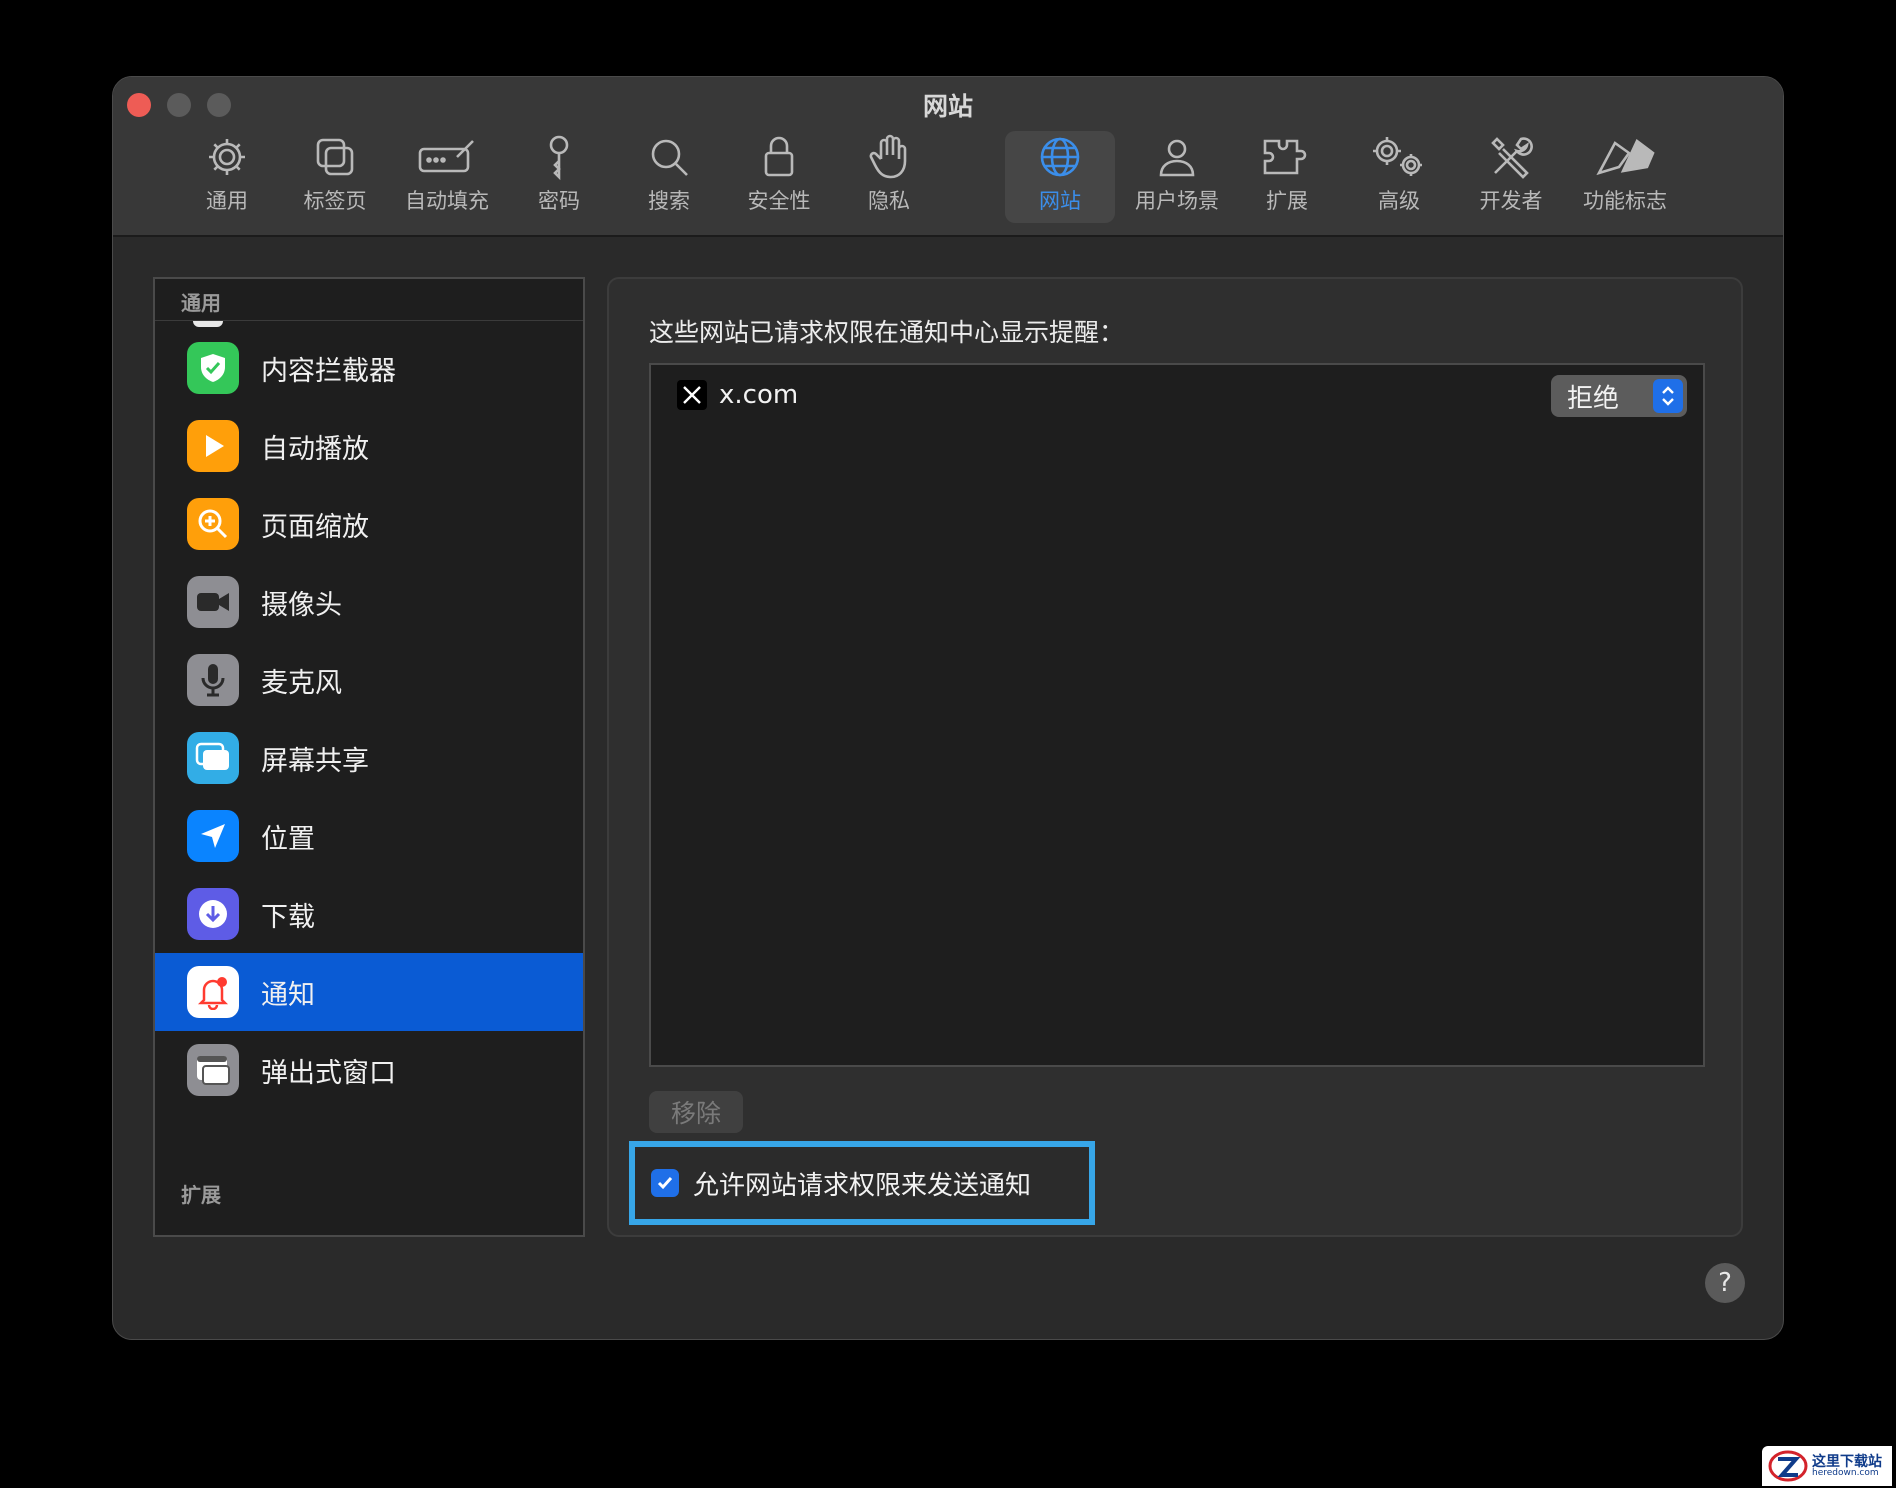 The height and width of the screenshot is (1488, 1896). Describe the element at coordinates (227, 157) in the screenshot. I see `gear-icon` at that location.